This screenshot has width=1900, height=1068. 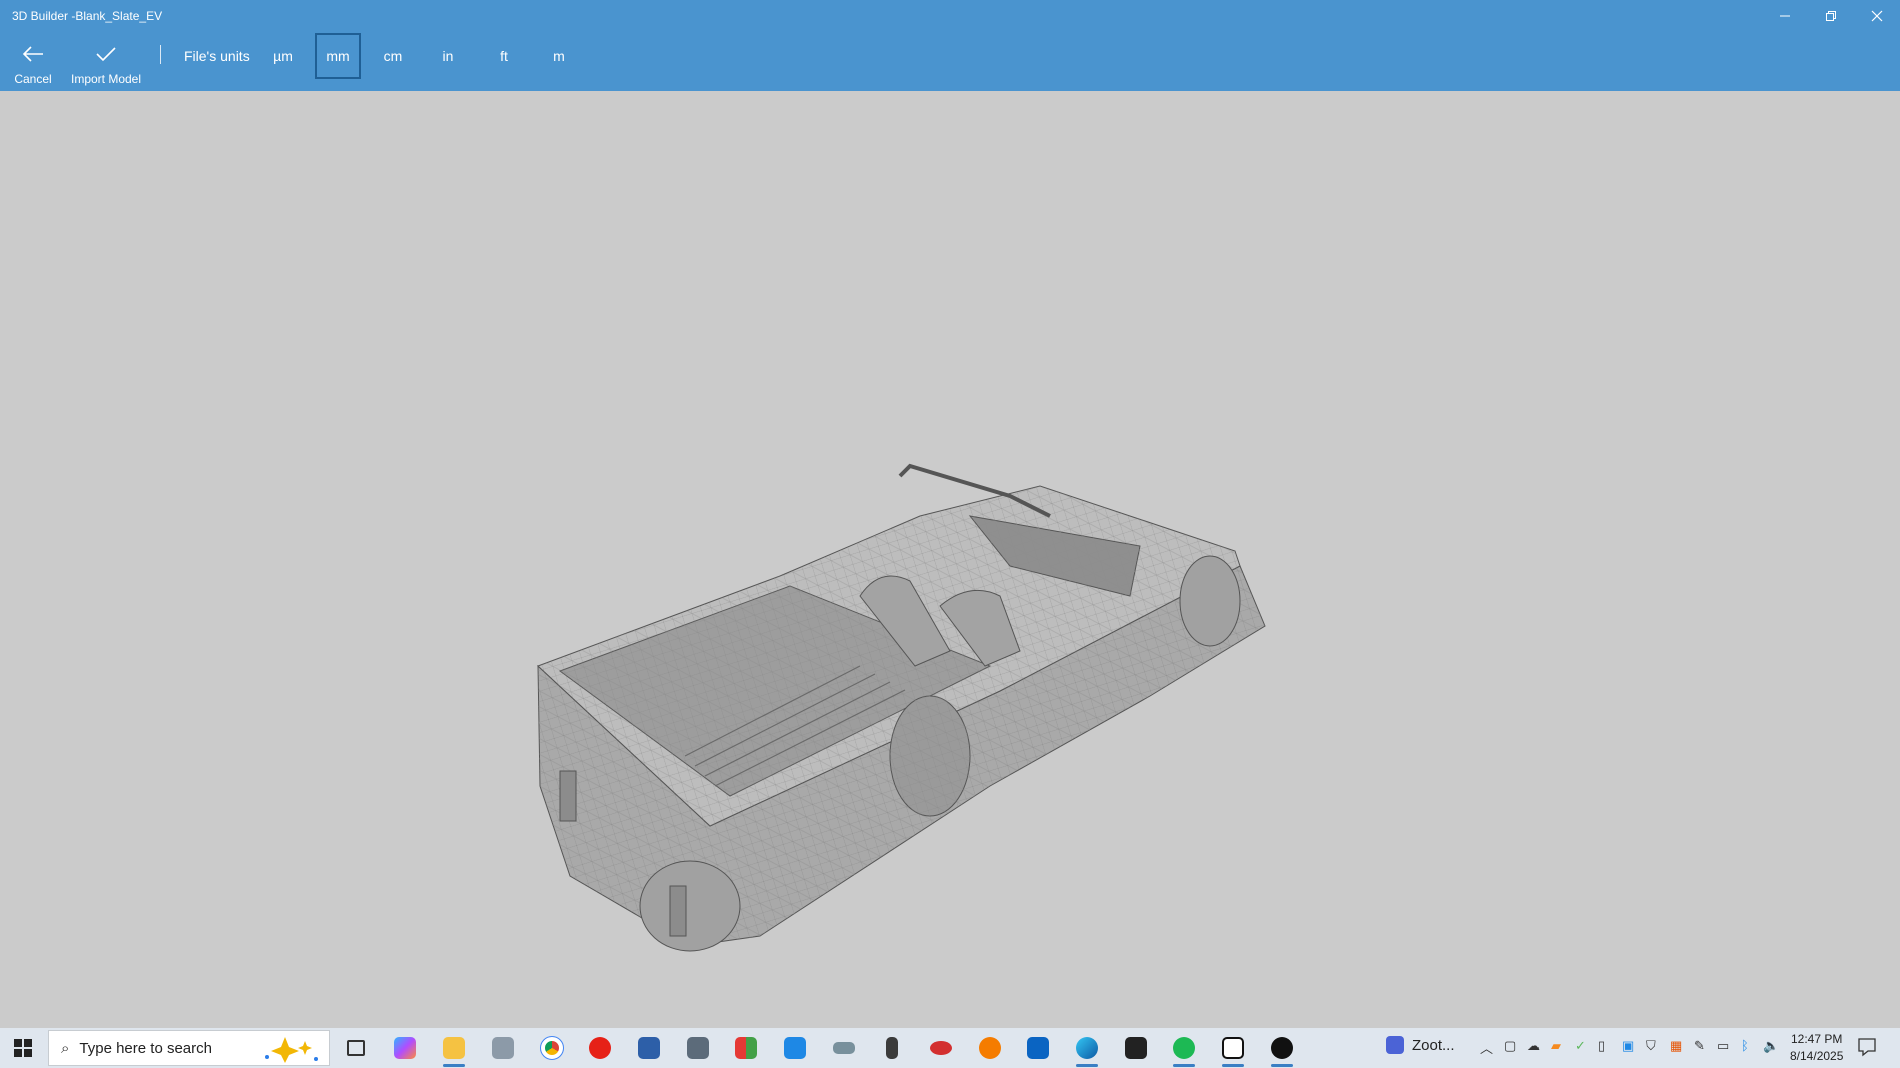 What do you see at coordinates (87, 16) in the screenshot?
I see `window-title: 3D Builder -Blank_Slate_EV` at bounding box center [87, 16].